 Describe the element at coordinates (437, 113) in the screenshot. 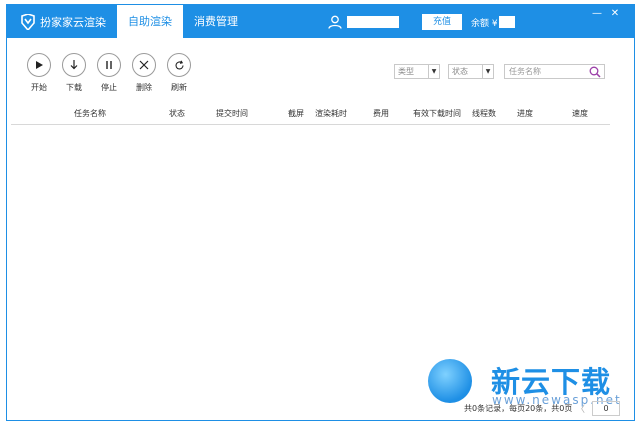

I see `column-header-download-time: 有效下载时间` at that location.